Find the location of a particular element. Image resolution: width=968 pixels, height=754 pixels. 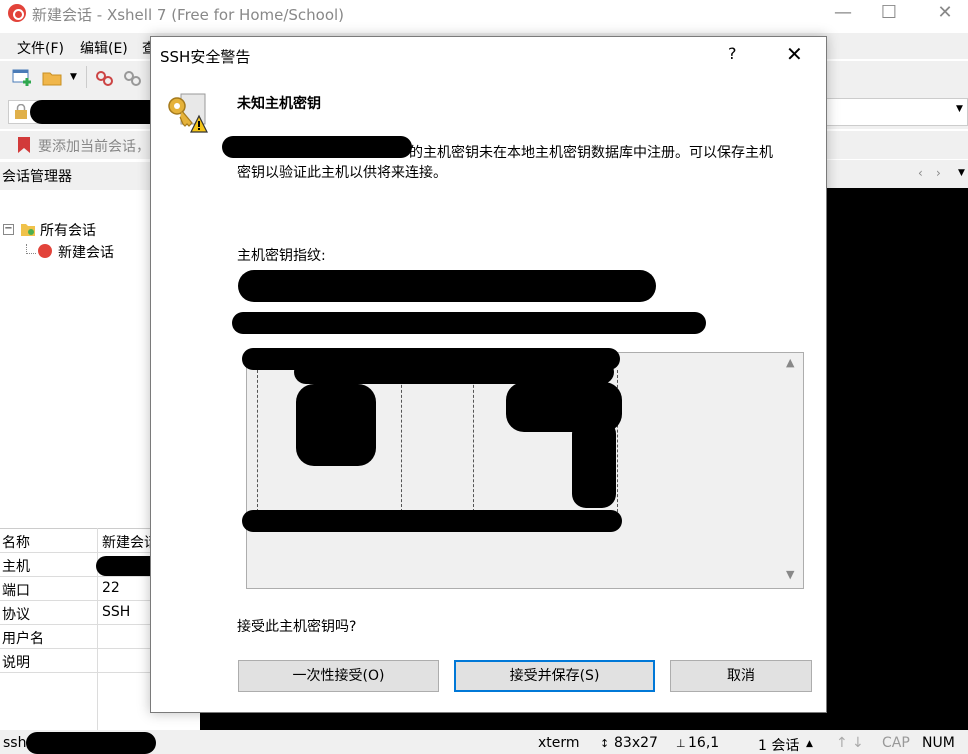

resize-icon: ↕ is located at coordinates (605, 743).